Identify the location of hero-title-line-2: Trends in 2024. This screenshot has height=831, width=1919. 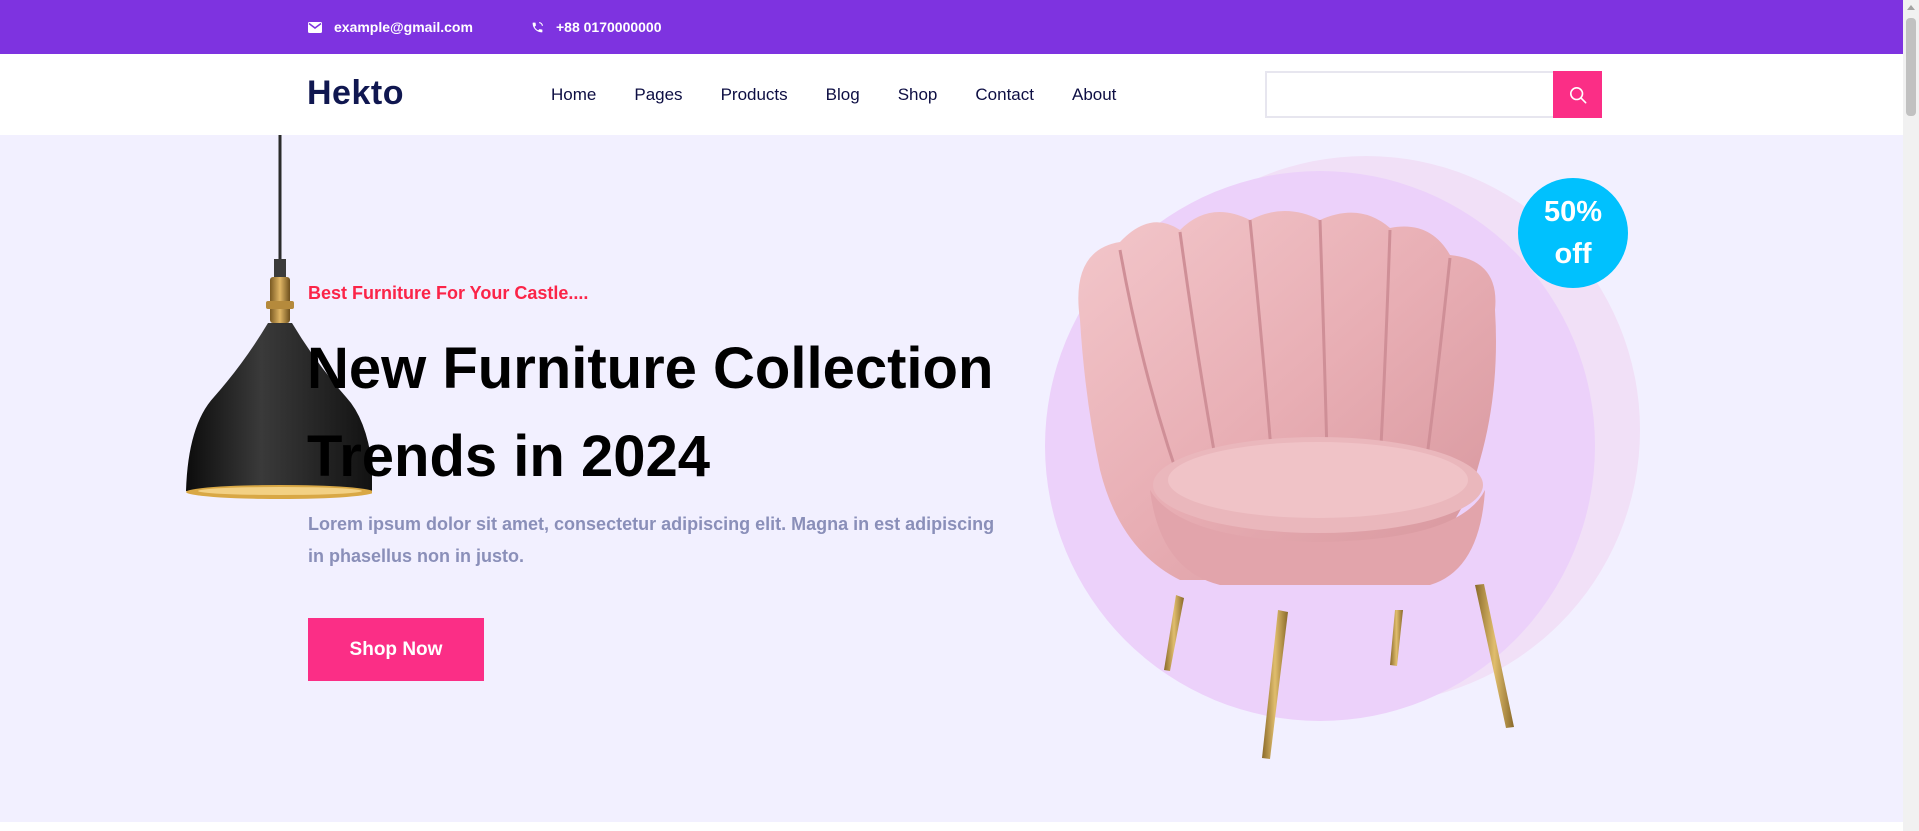
(508, 456).